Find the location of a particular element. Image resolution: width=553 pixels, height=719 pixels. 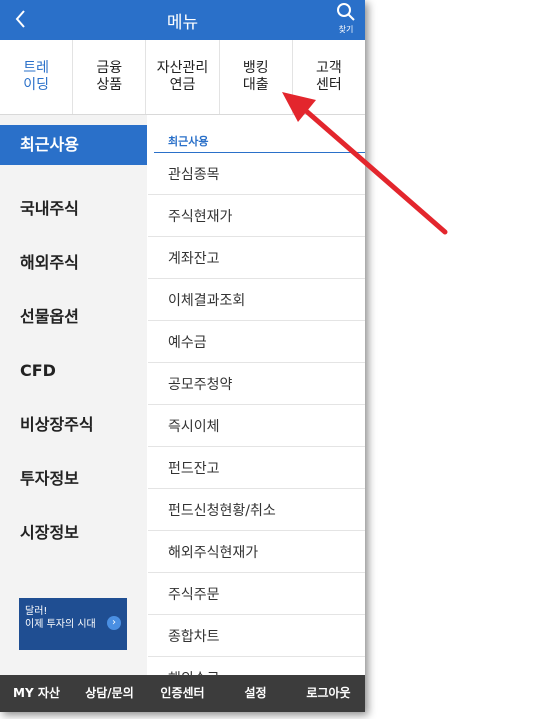

promo-banner: 달러! 이제 투자의 시대 › is located at coordinates (73, 624).